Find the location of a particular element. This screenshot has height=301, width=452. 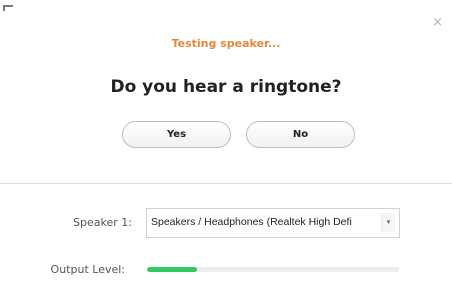

output-level-label: Output Level: is located at coordinates (87, 269).